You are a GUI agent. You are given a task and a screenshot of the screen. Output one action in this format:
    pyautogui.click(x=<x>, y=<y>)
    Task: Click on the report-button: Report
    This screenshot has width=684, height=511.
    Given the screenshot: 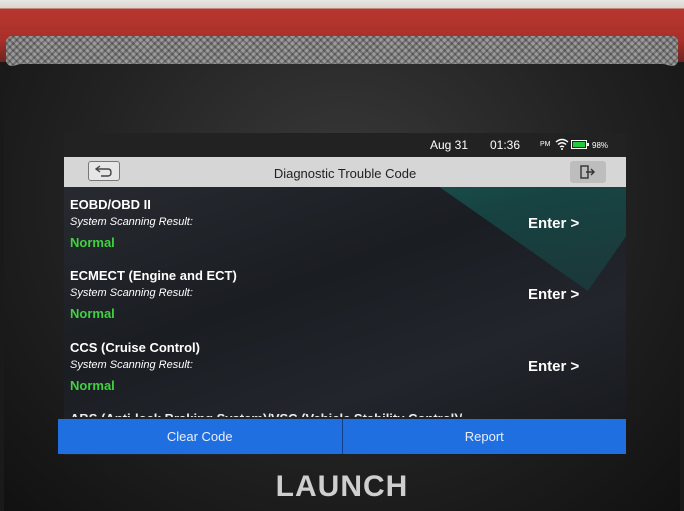 What is the action you would take?
    pyautogui.click(x=485, y=436)
    